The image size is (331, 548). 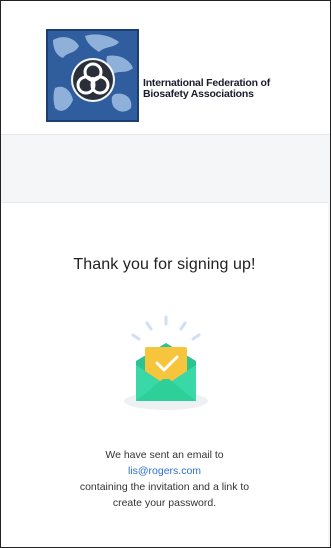 I want to click on envelope-check-icon, so click(x=166, y=362).